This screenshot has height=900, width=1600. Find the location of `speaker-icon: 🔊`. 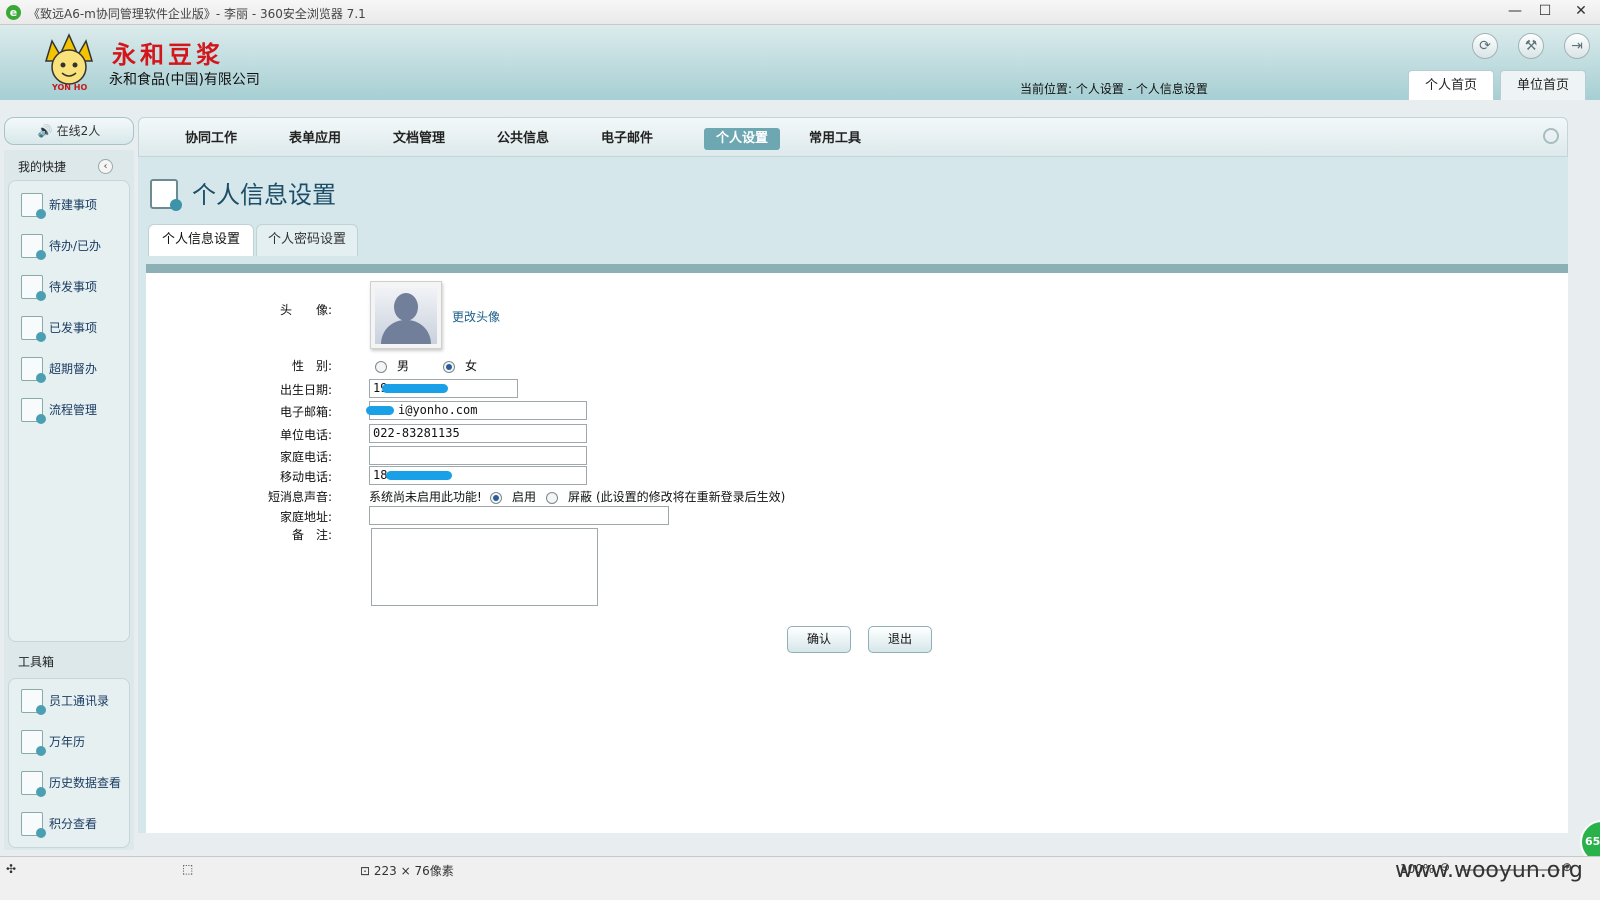

speaker-icon: 🔊 is located at coordinates (45, 131).